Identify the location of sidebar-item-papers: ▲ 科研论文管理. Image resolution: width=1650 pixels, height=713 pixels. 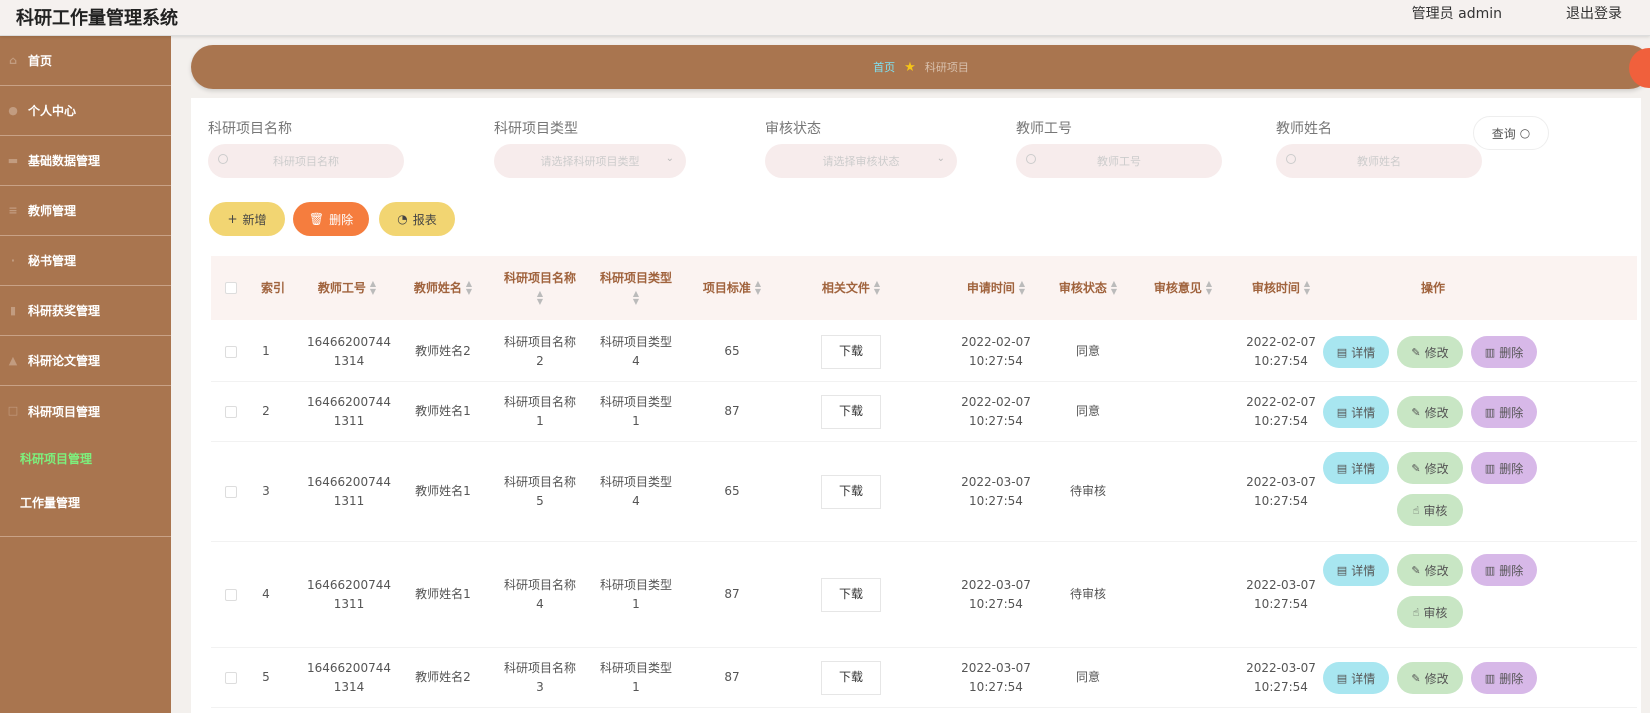
(85, 361).